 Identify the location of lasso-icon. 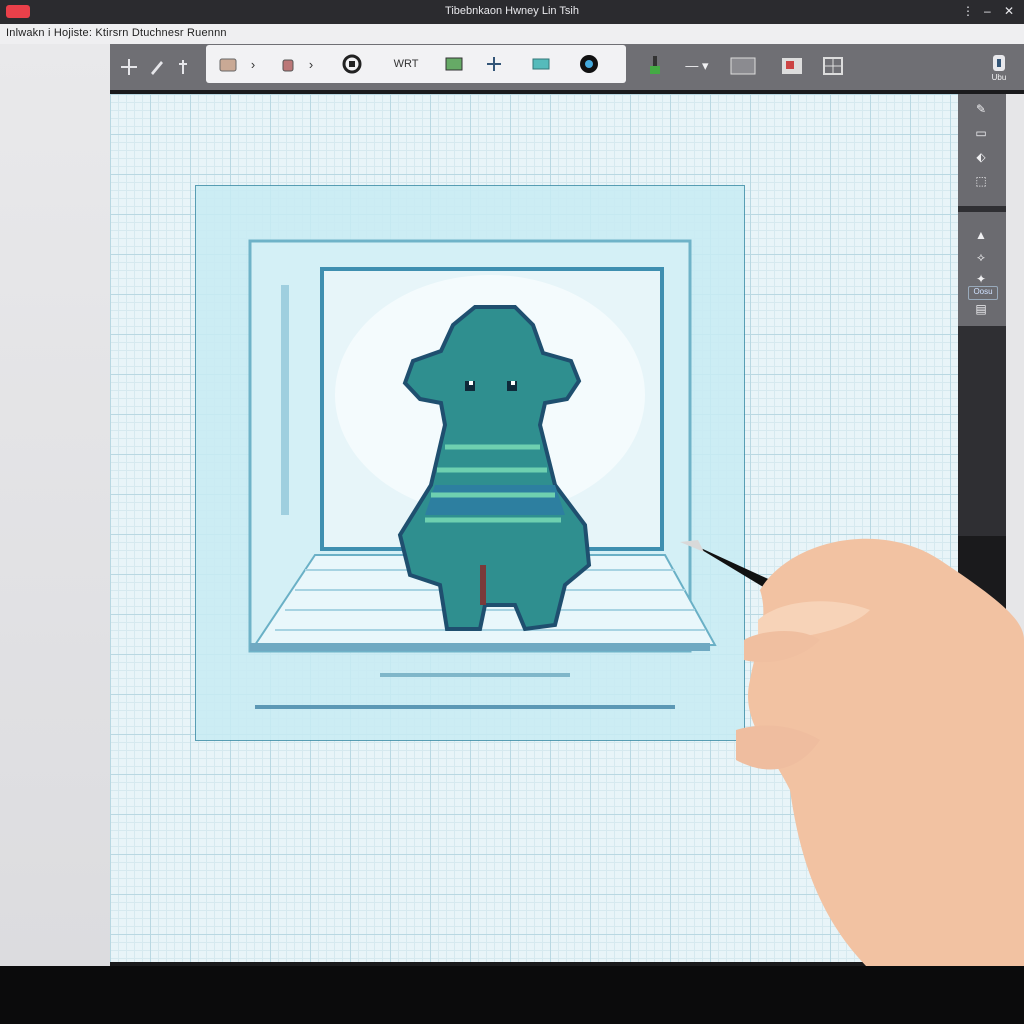
(352, 64).